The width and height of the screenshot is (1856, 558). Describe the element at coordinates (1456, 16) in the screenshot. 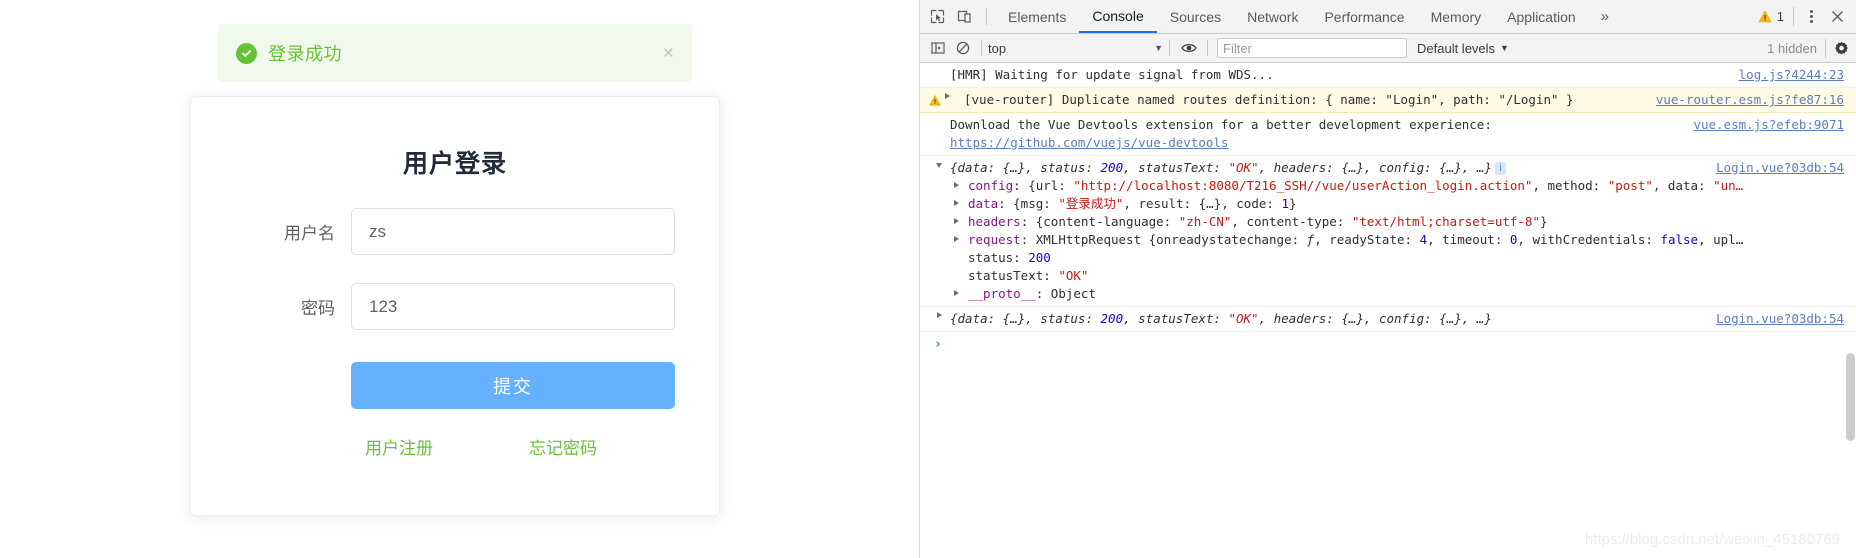

I see `tab-memory: Memory` at that location.